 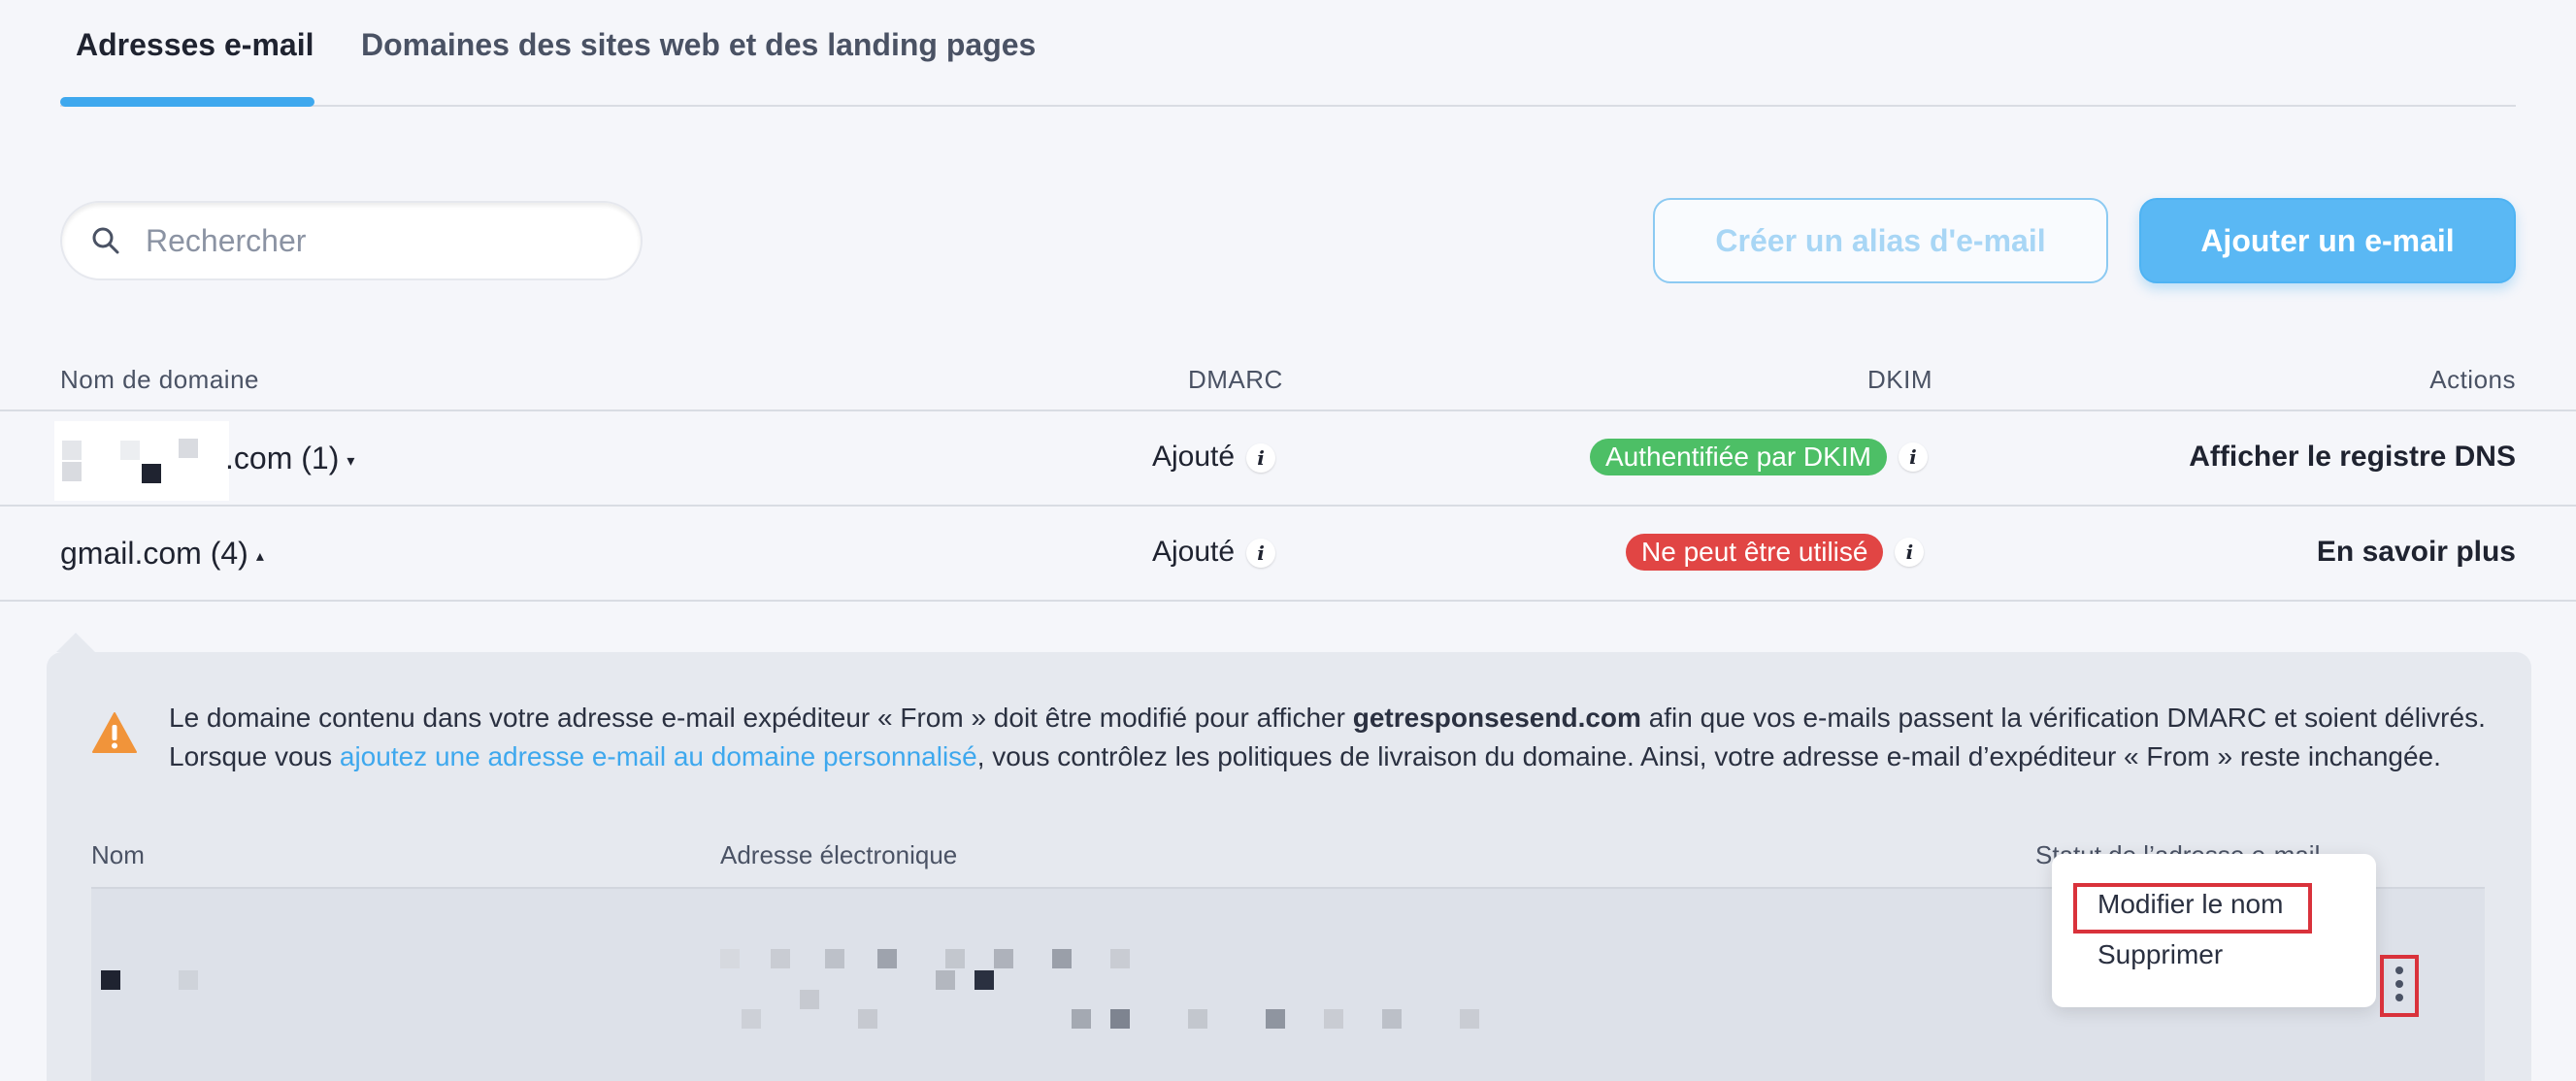 I want to click on warning-icon, so click(x=114, y=732).